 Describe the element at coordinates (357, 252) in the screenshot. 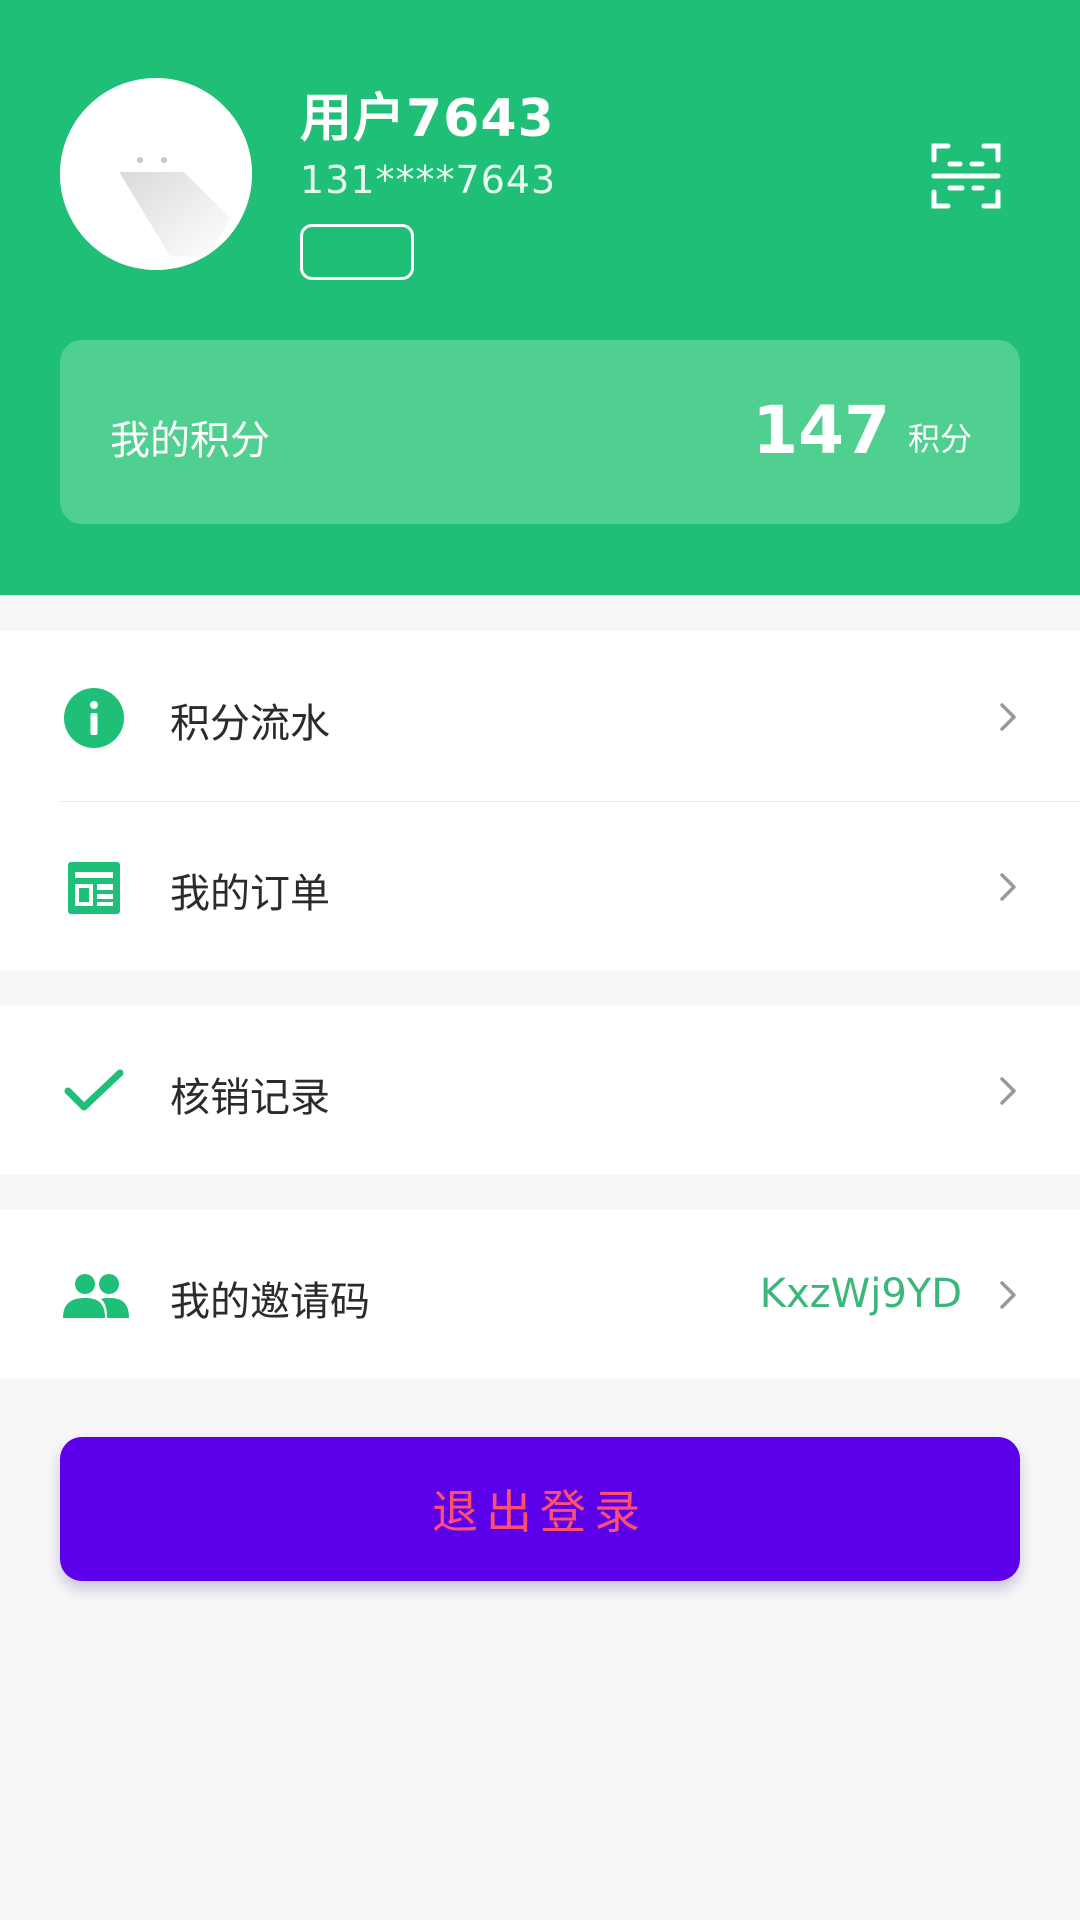

I see `member-tag` at that location.